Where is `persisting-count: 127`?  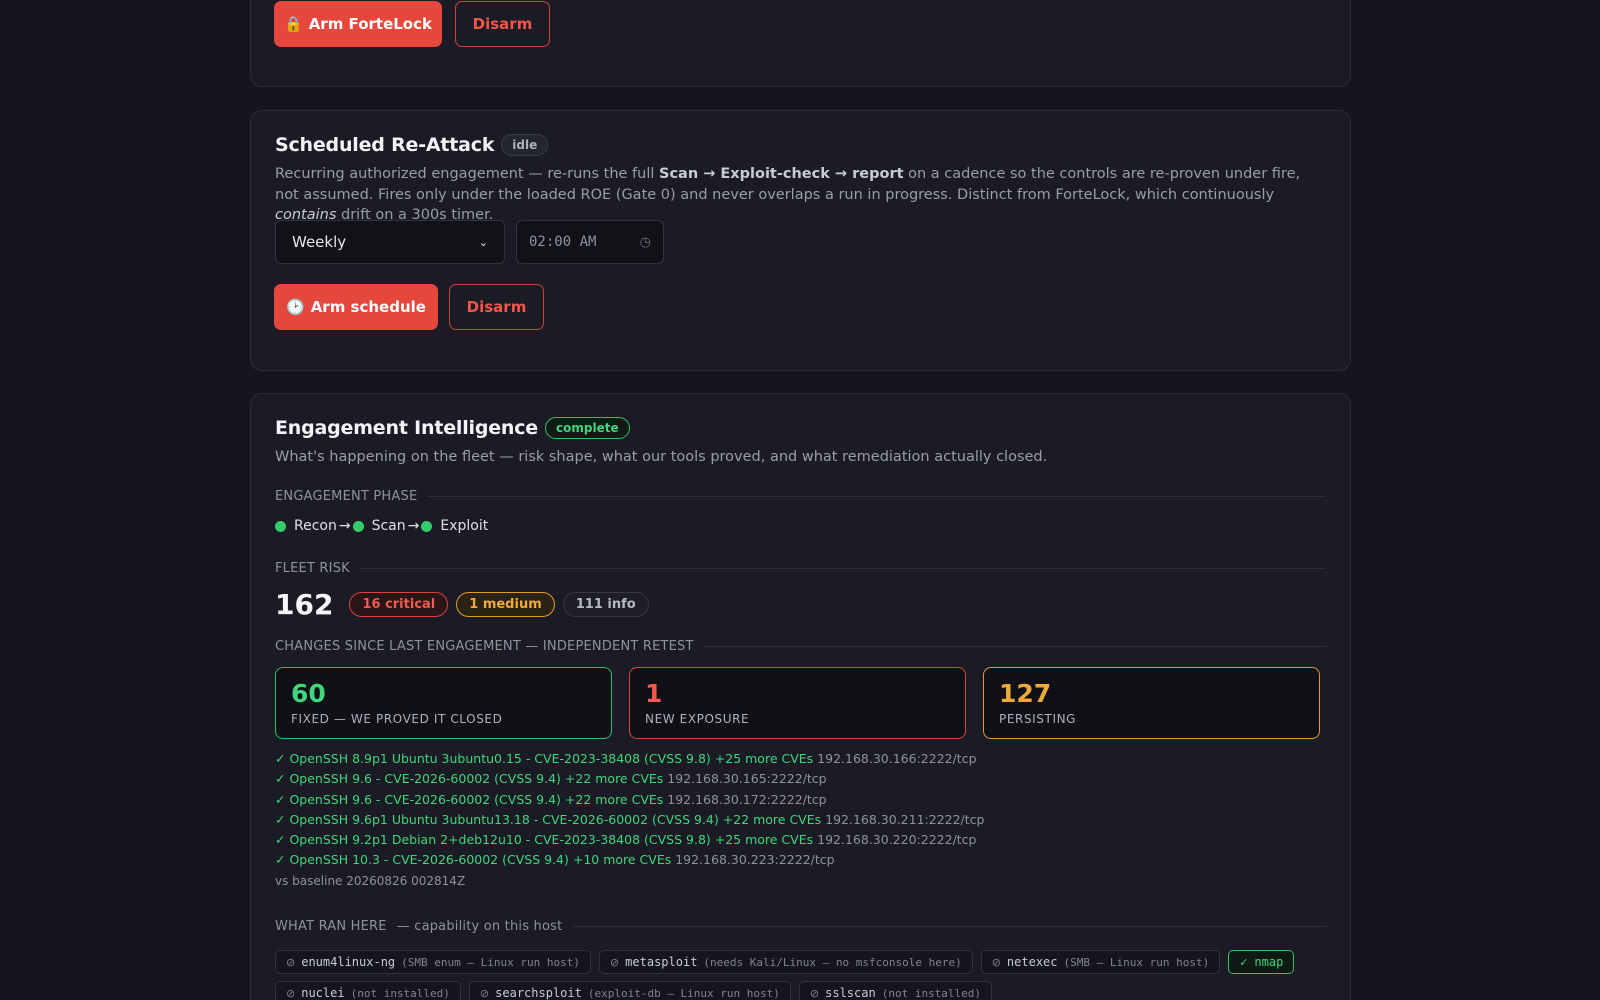
persisting-count: 127 is located at coordinates (1025, 693).